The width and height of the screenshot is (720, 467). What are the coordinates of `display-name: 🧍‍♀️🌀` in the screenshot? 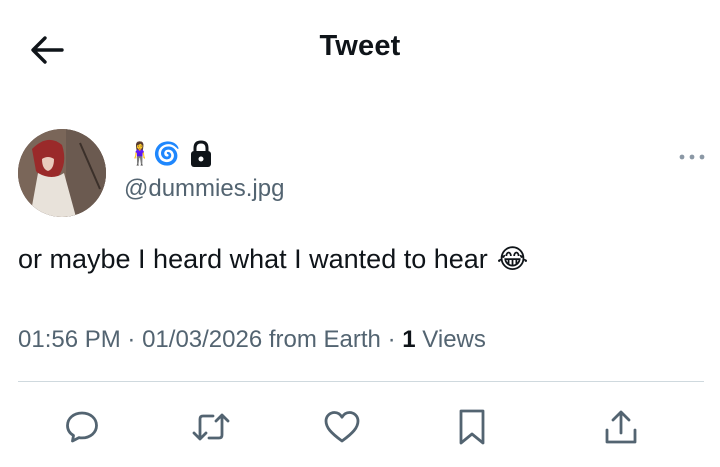 It's located at (153, 153).